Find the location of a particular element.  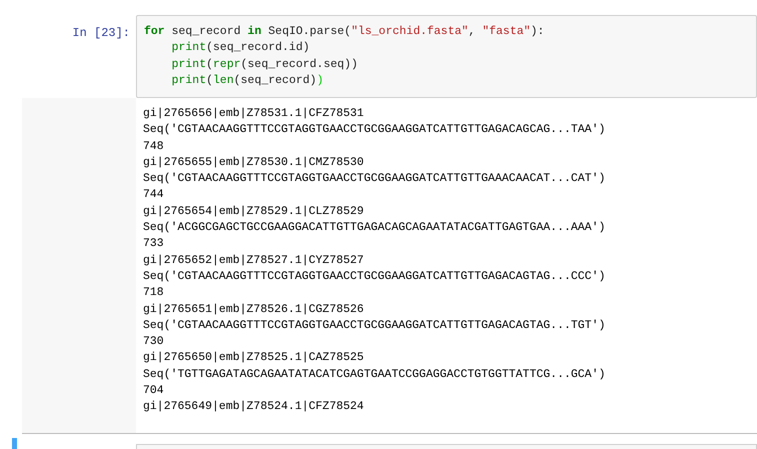

output-line: 748 is located at coordinates (154, 146).